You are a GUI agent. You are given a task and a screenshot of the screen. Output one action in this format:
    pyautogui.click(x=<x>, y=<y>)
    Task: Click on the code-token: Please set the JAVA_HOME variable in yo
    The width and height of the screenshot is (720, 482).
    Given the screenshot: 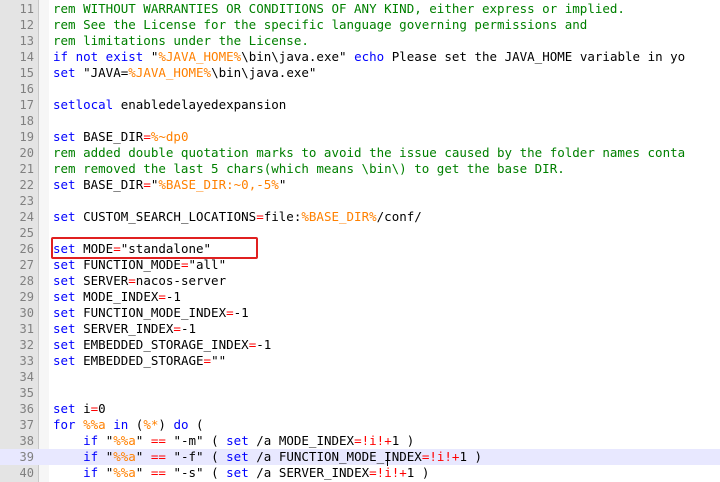 What is the action you would take?
    pyautogui.click(x=535, y=56)
    